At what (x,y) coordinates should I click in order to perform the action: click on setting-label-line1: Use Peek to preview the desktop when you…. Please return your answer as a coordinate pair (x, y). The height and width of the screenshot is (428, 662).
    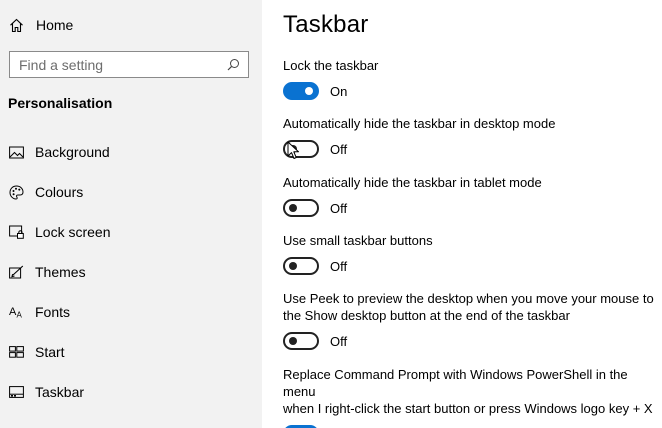
    Looking at the image, I should click on (468, 298).